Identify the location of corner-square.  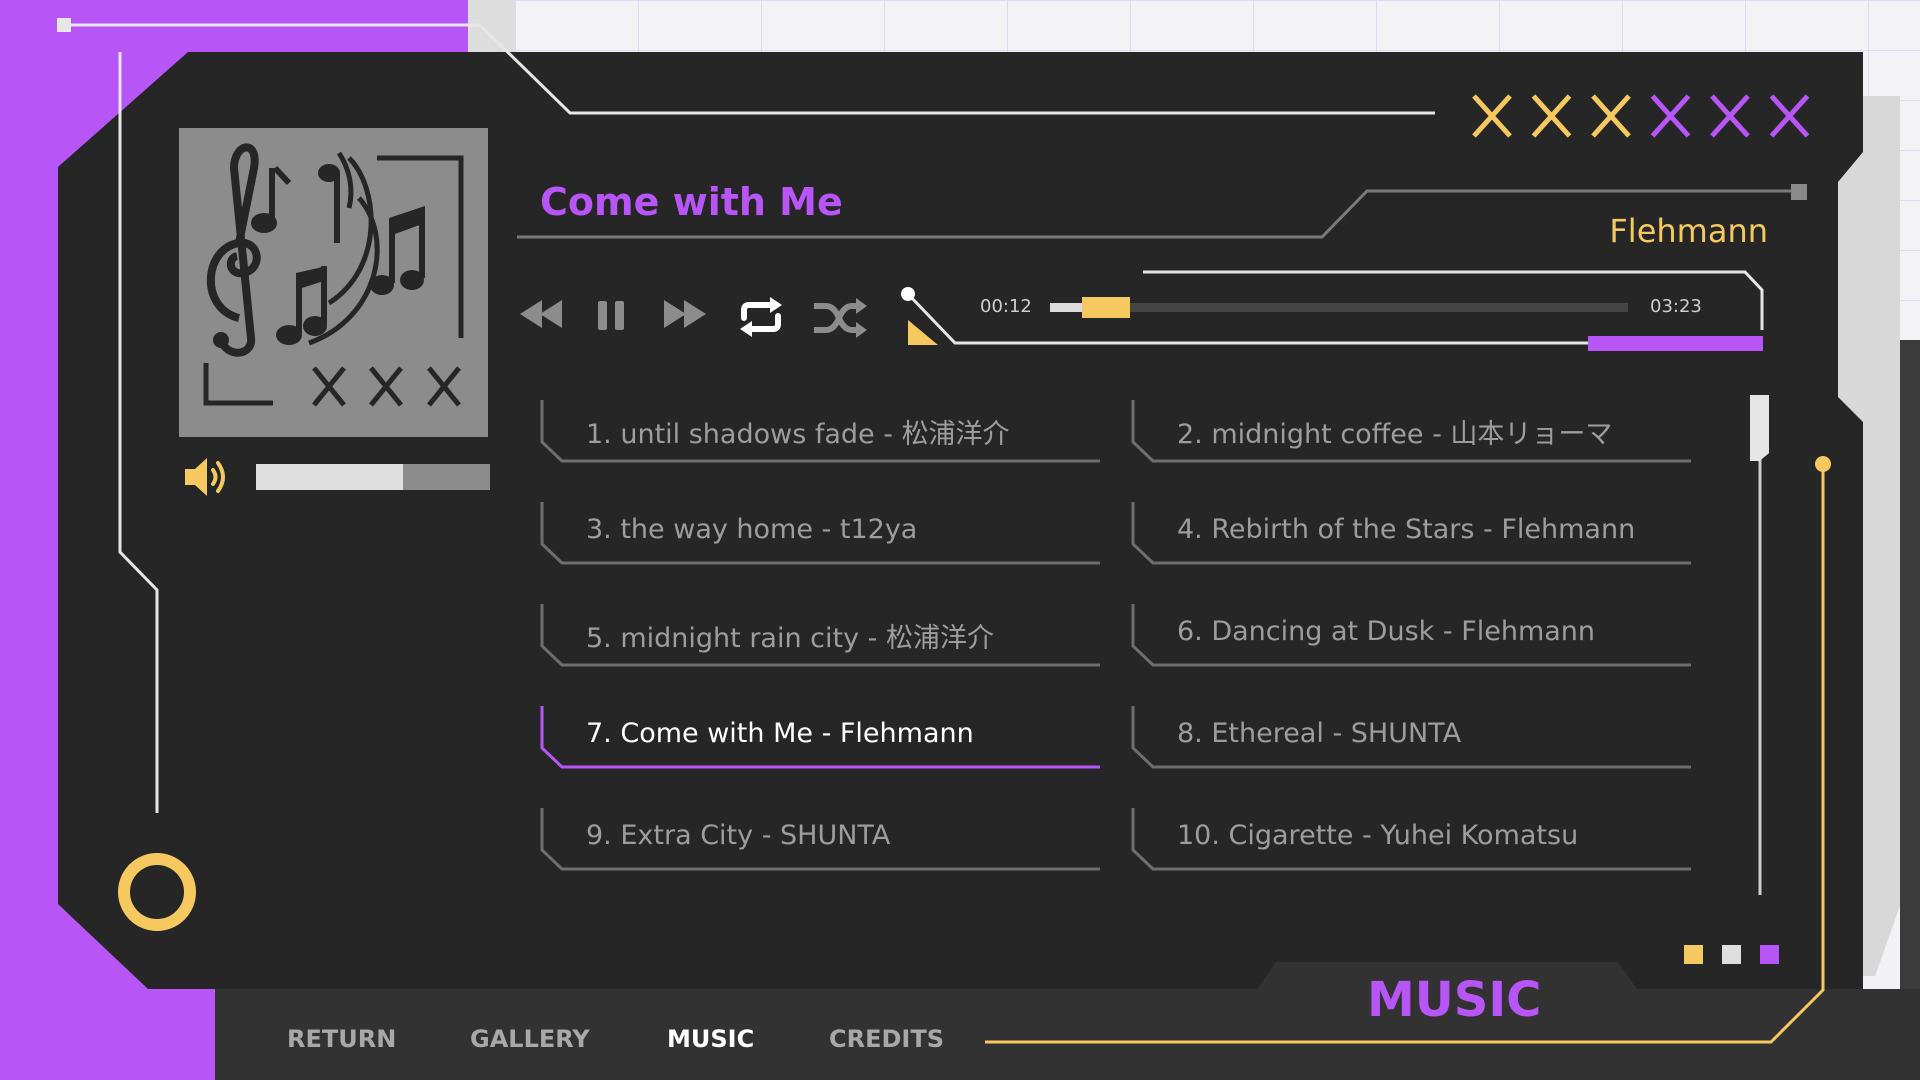
(64, 25).